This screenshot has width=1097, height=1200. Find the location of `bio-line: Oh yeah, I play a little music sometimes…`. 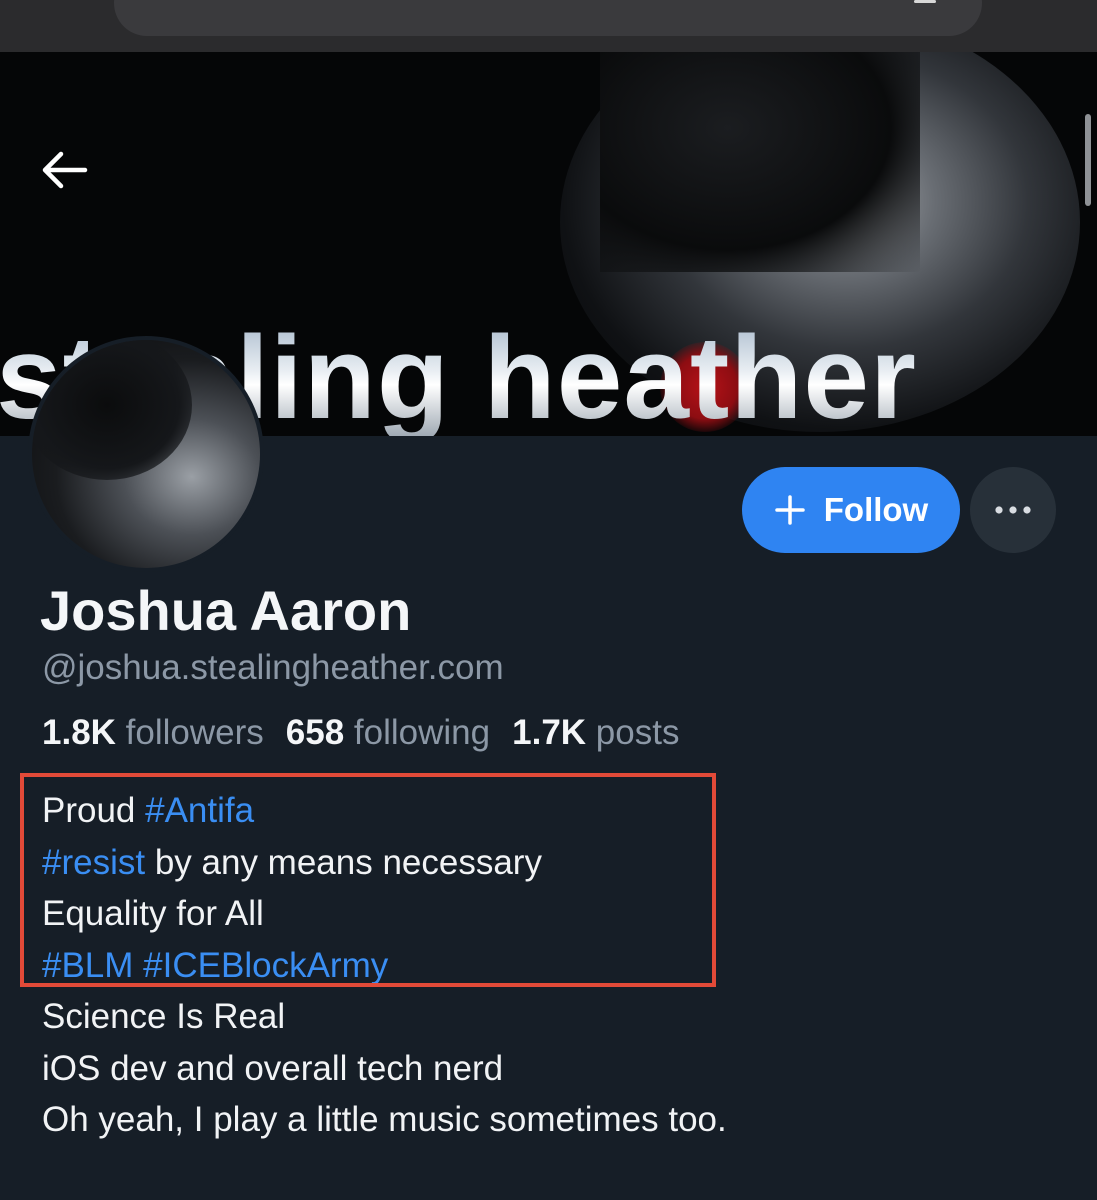

bio-line: Oh yeah, I play a little music sometimes… is located at coordinates (384, 1120).